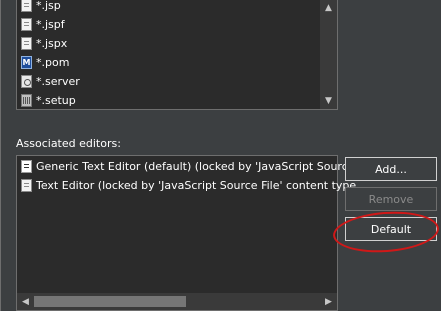  What do you see at coordinates (25, 301) in the screenshot?
I see `scroll-left-icon: ◀` at bounding box center [25, 301].